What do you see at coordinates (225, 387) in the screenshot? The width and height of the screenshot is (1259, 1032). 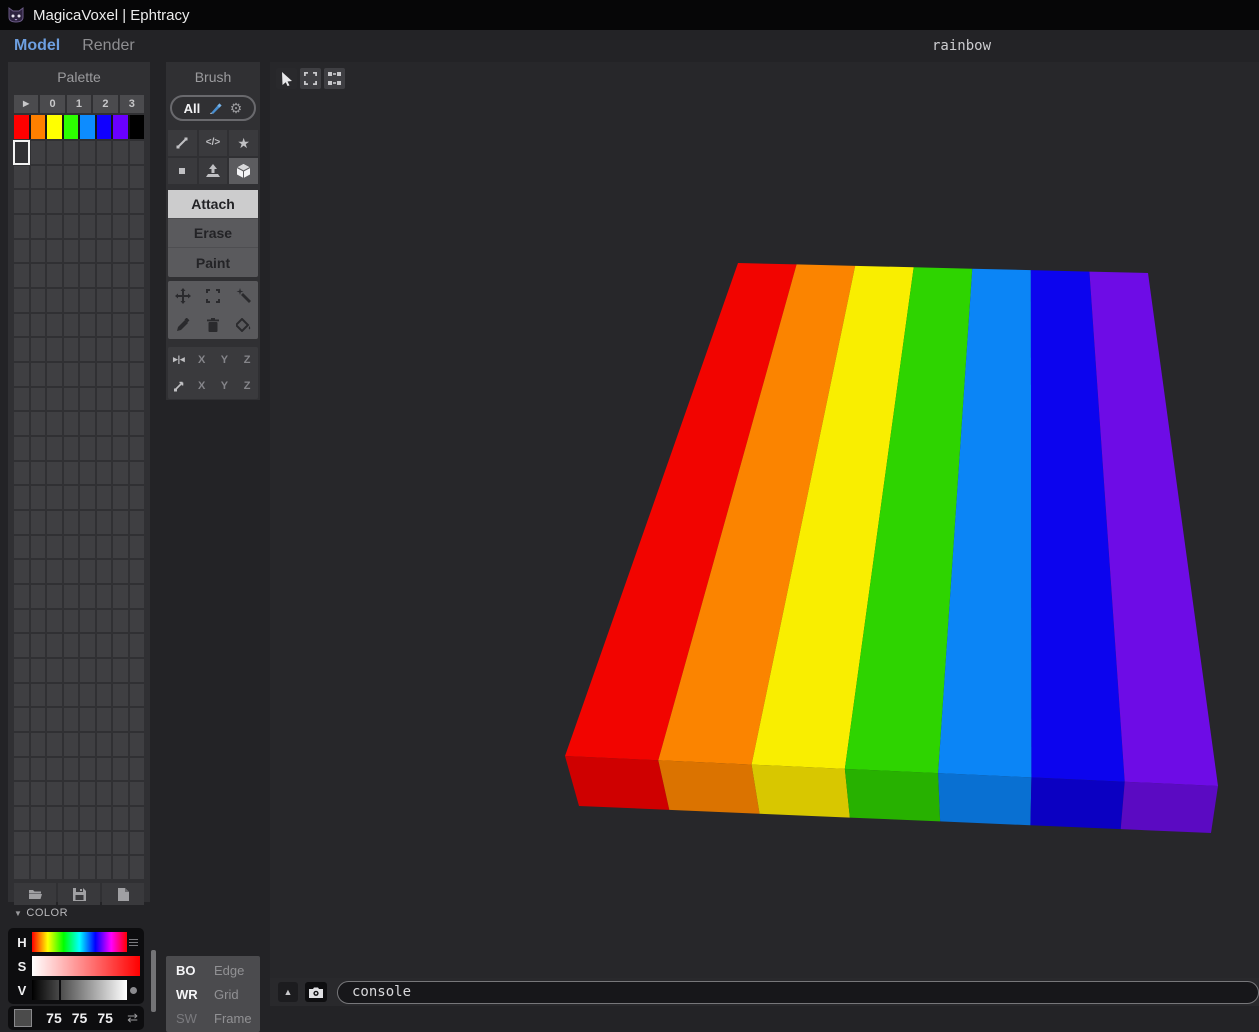 I see `axis-y-button: Y` at bounding box center [225, 387].